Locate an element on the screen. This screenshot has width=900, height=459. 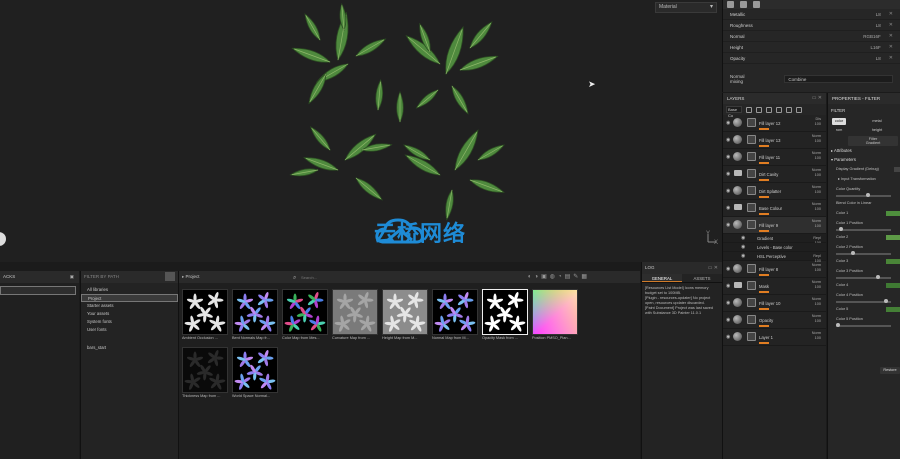
restore-button: Restore is located at coordinates (890, 370).